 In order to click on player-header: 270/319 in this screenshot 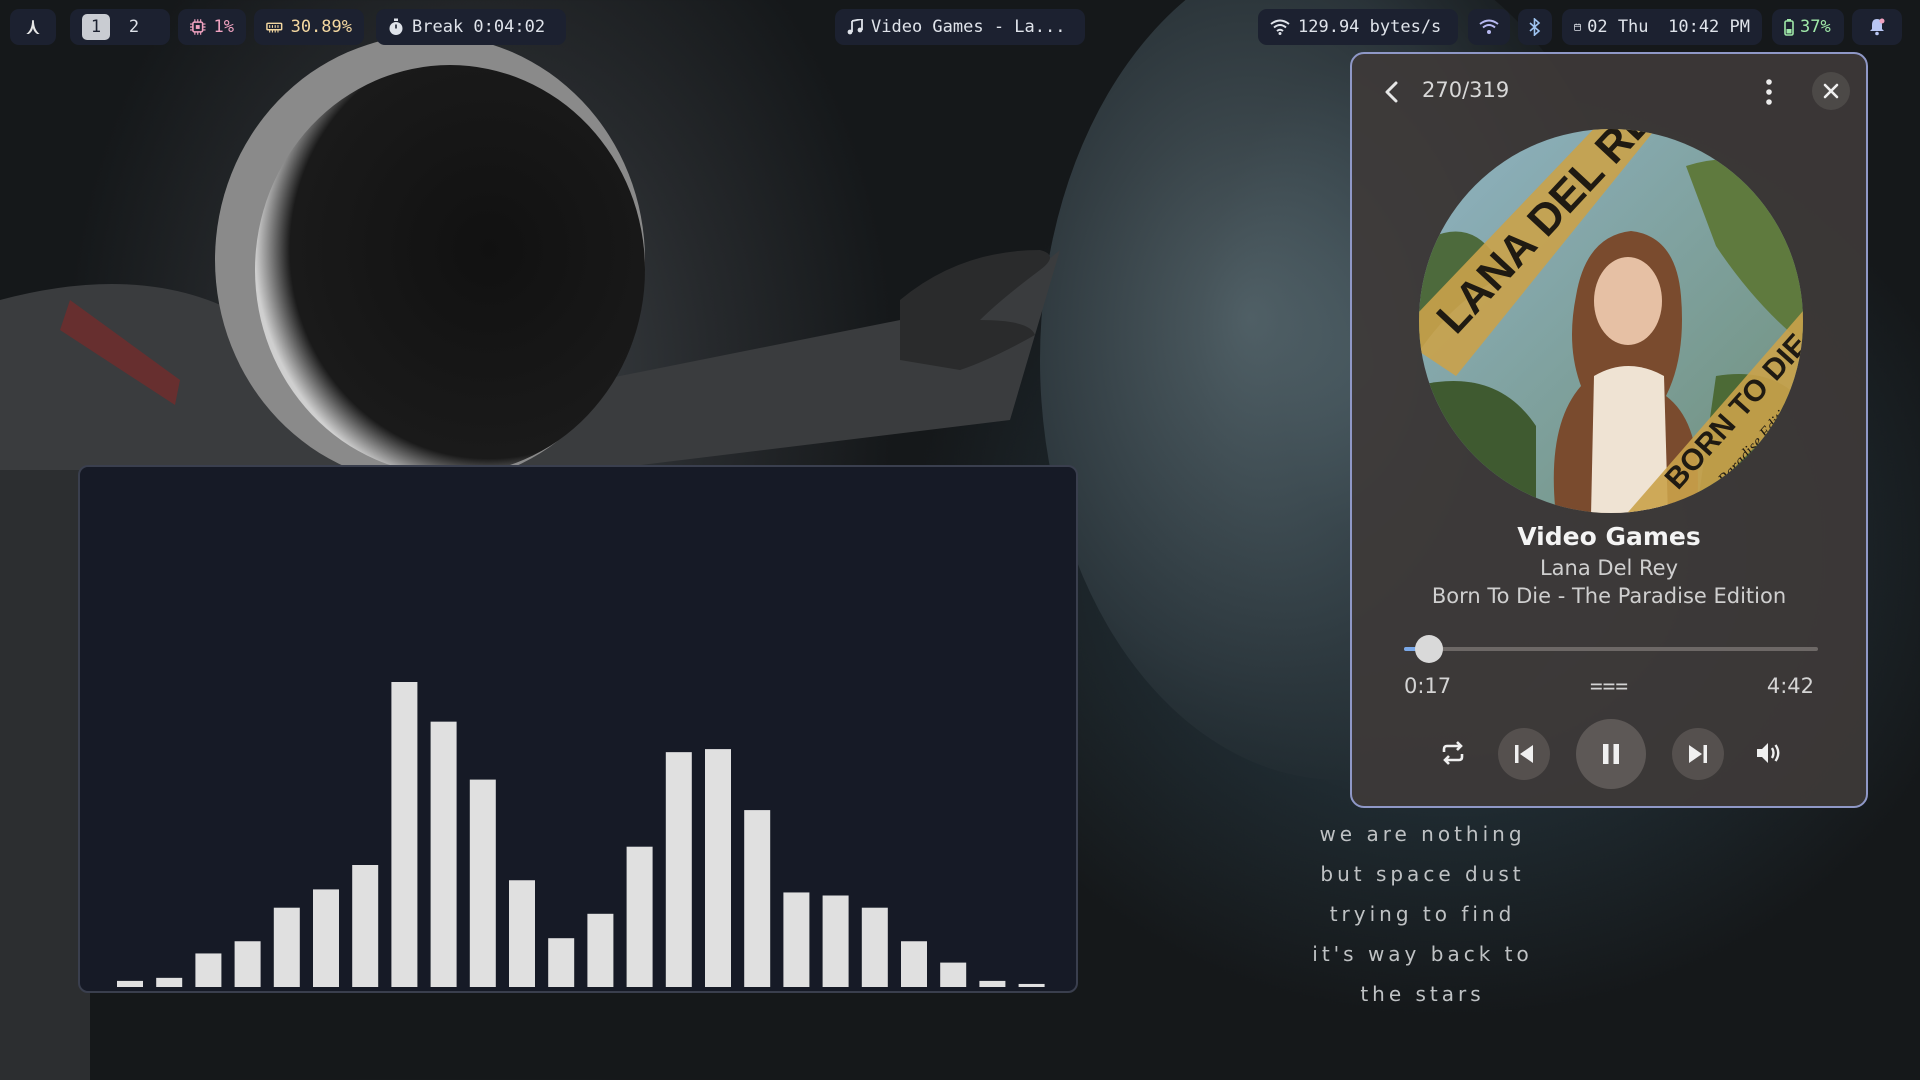, I will do `click(1609, 89)`.